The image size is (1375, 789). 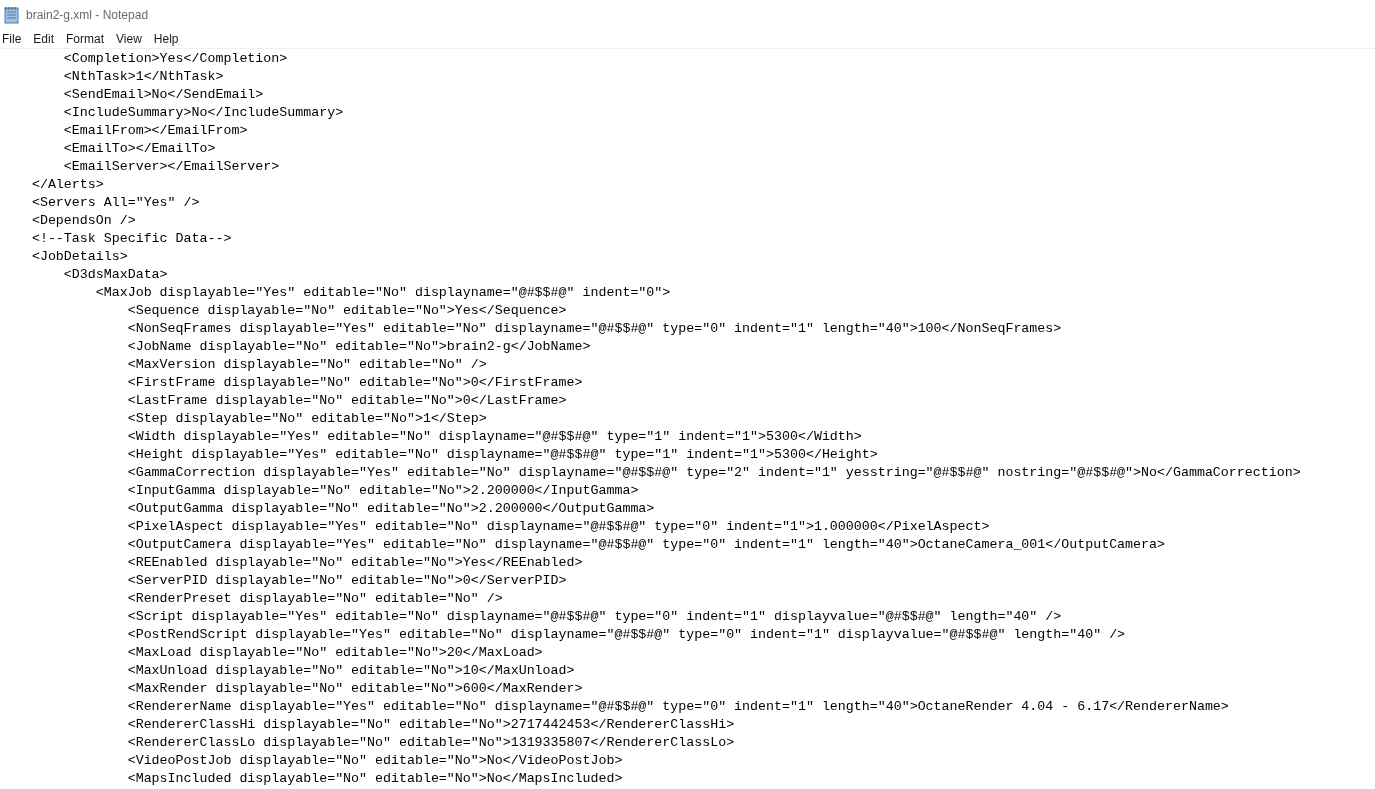 I want to click on text-line: <Step displayable="No" editable="No">1</Step>, so click(x=306, y=419).